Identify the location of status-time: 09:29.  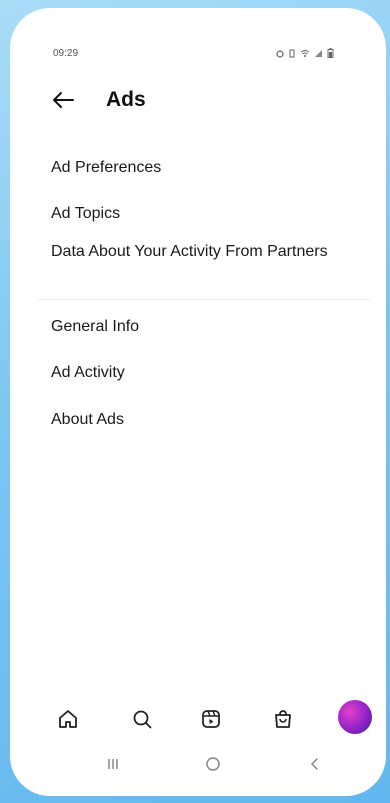
(66, 53).